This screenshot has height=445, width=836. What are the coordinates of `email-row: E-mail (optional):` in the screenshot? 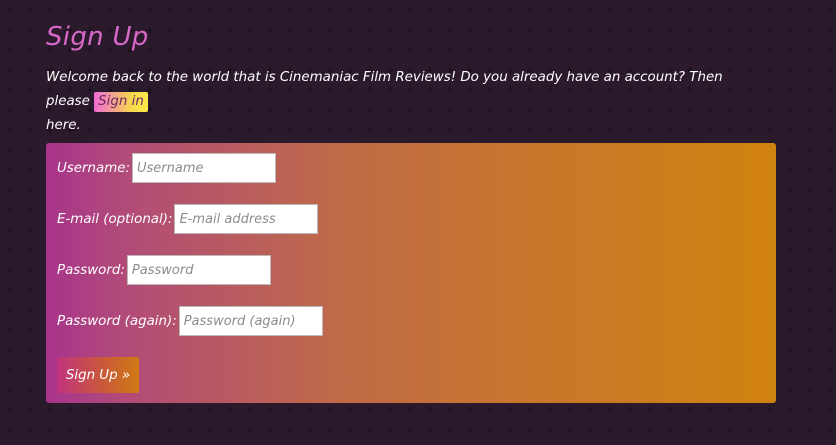 It's located at (188, 219).